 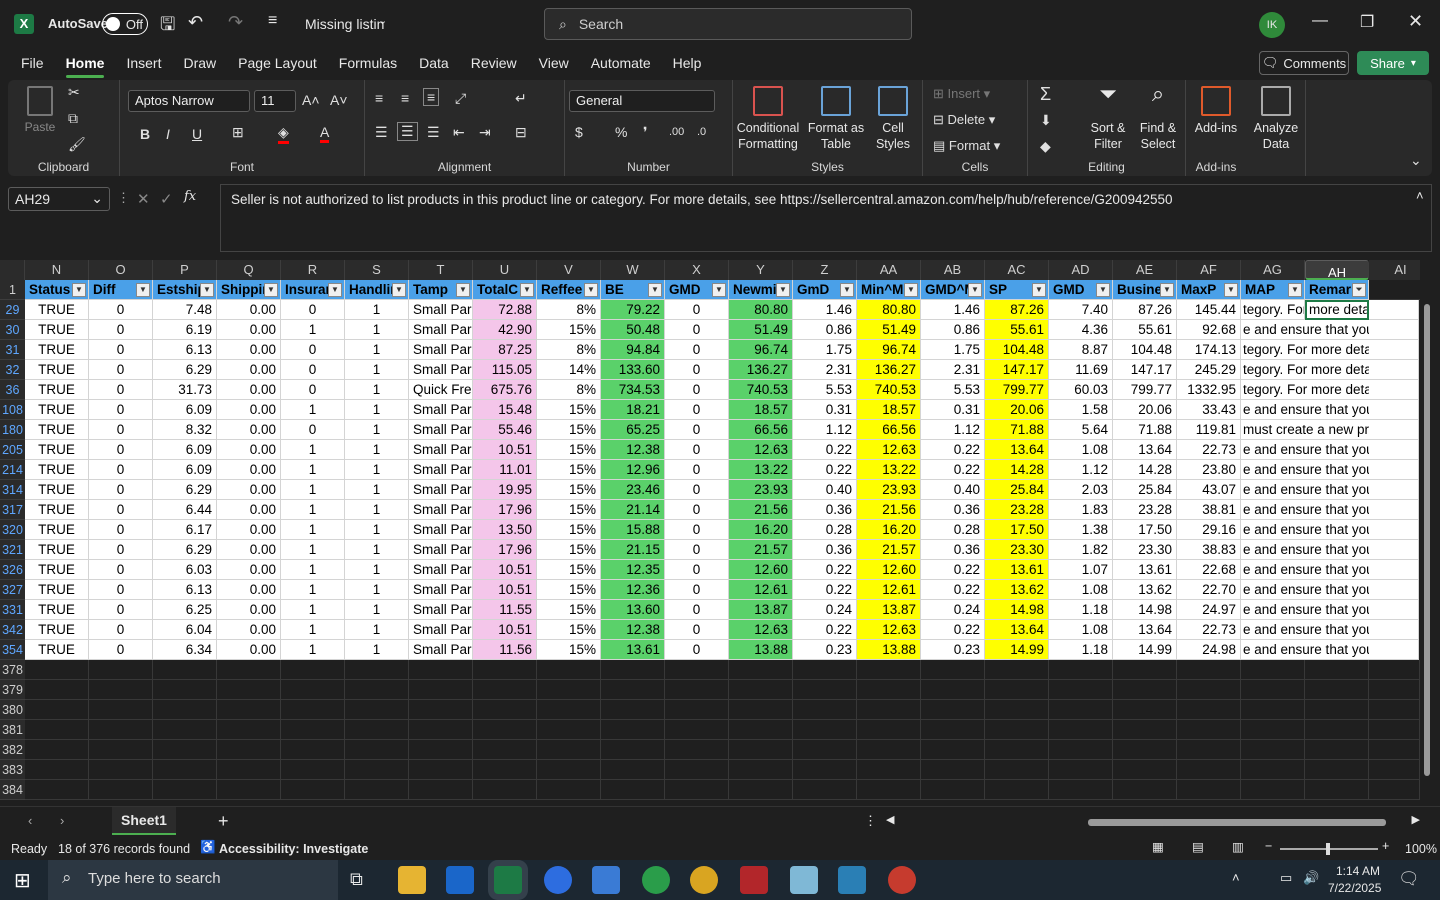 What do you see at coordinates (1017, 530) in the screenshot?
I see `table-cell: 17.50` at bounding box center [1017, 530].